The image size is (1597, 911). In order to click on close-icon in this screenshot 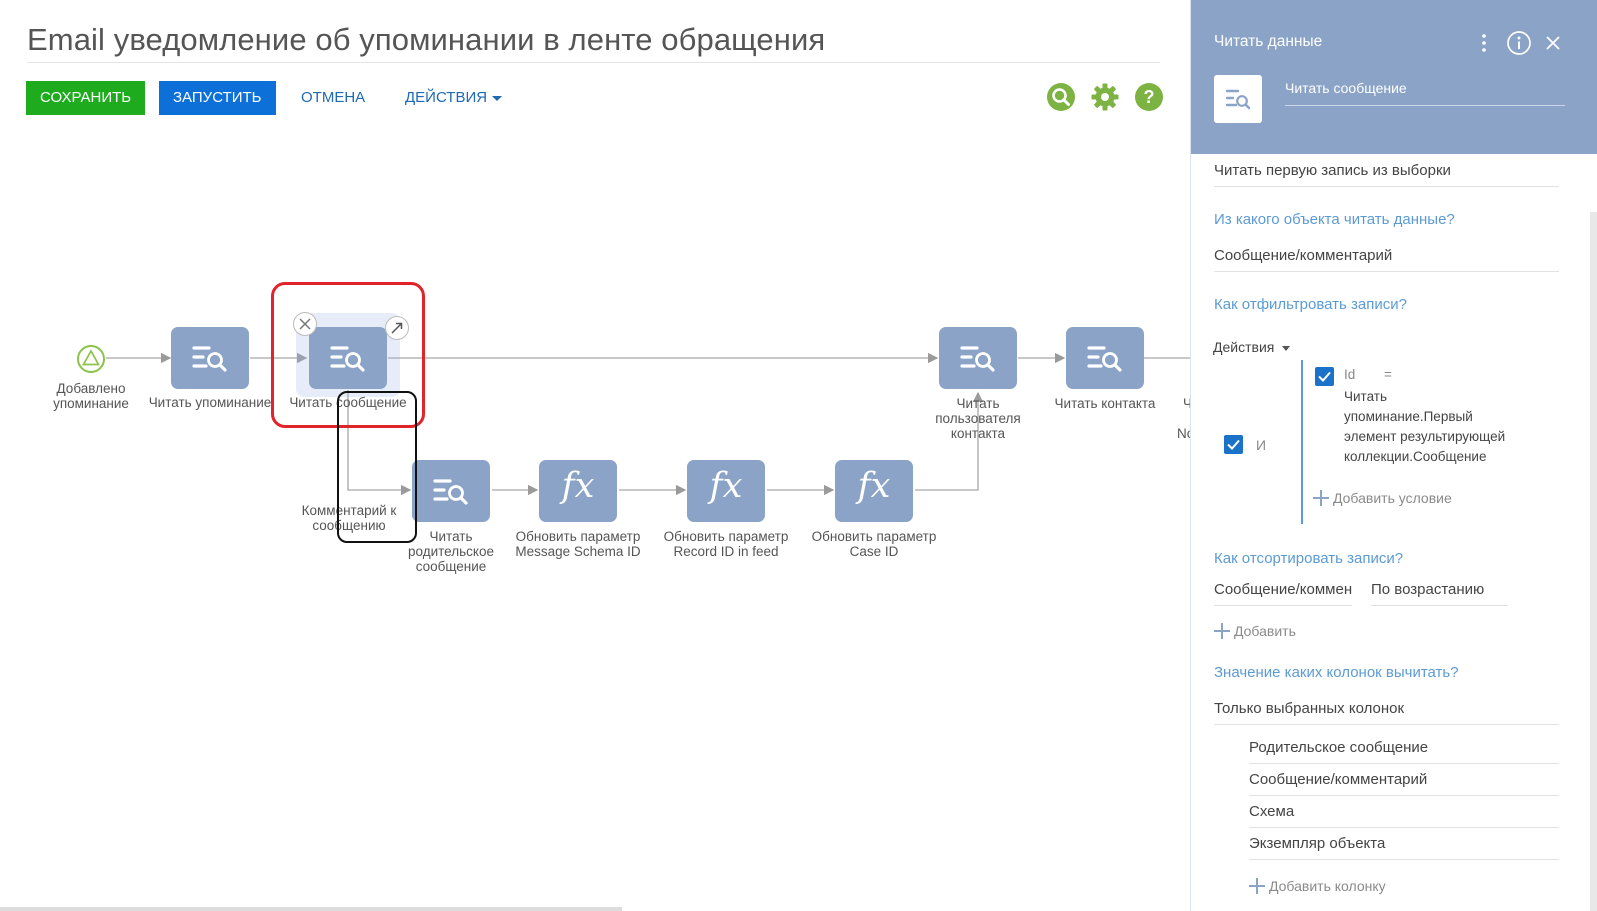, I will do `click(1553, 43)`.